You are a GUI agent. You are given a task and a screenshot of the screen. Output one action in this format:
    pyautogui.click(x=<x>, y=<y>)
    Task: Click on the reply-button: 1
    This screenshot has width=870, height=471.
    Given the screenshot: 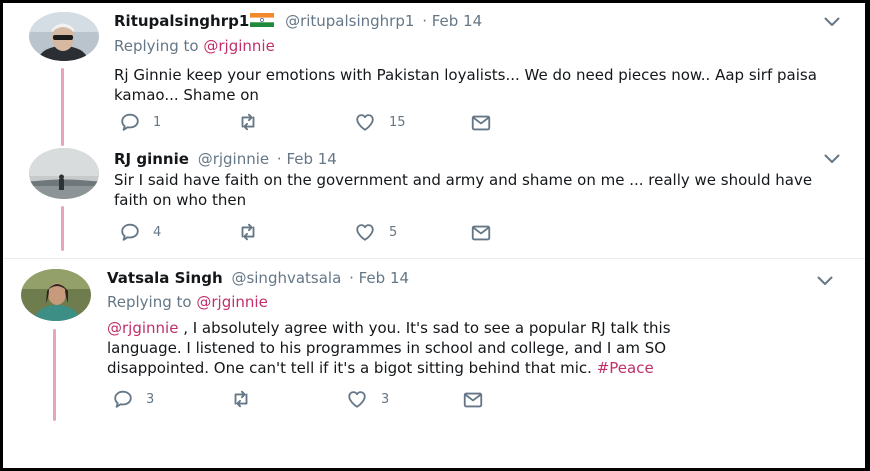 What is the action you would take?
    pyautogui.click(x=140, y=122)
    